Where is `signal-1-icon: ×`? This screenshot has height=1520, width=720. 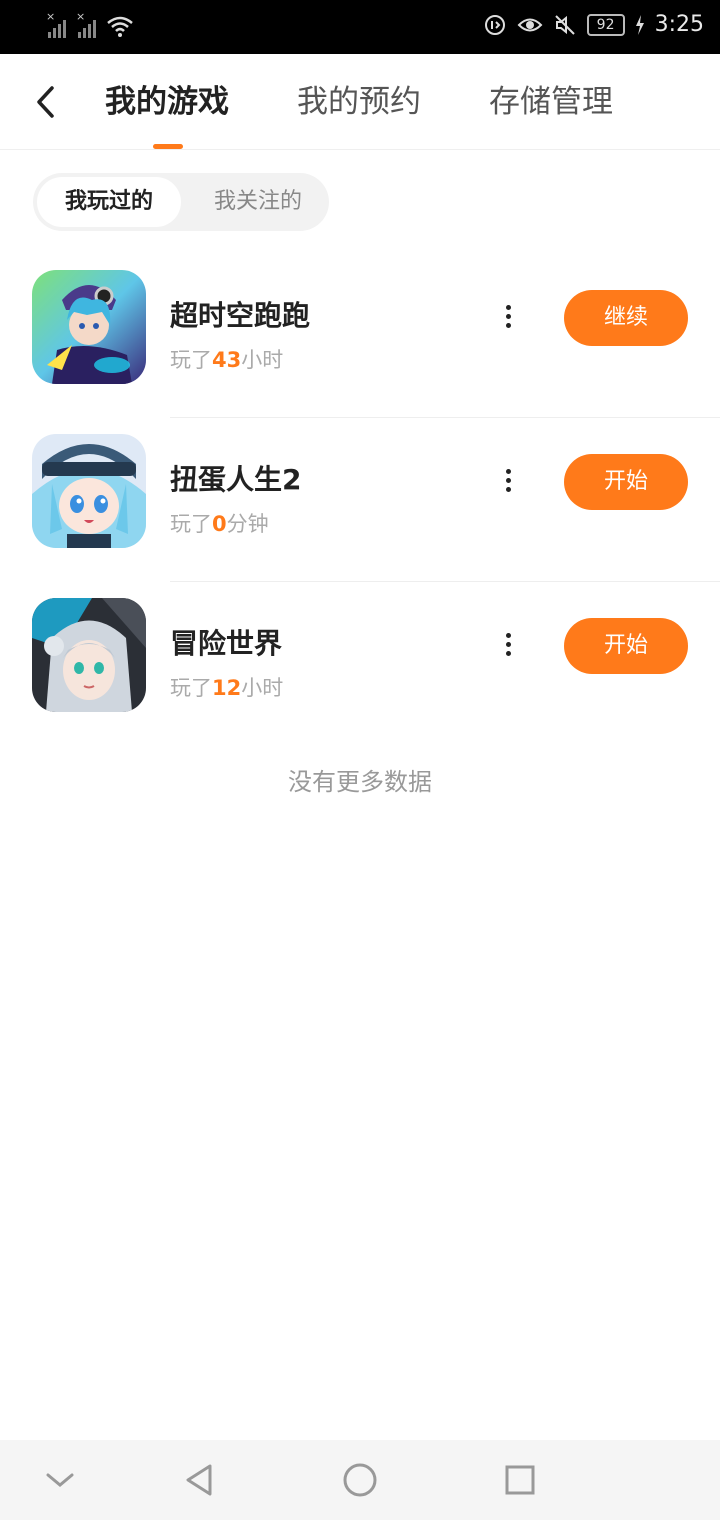 signal-1-icon: × is located at coordinates (58, 24).